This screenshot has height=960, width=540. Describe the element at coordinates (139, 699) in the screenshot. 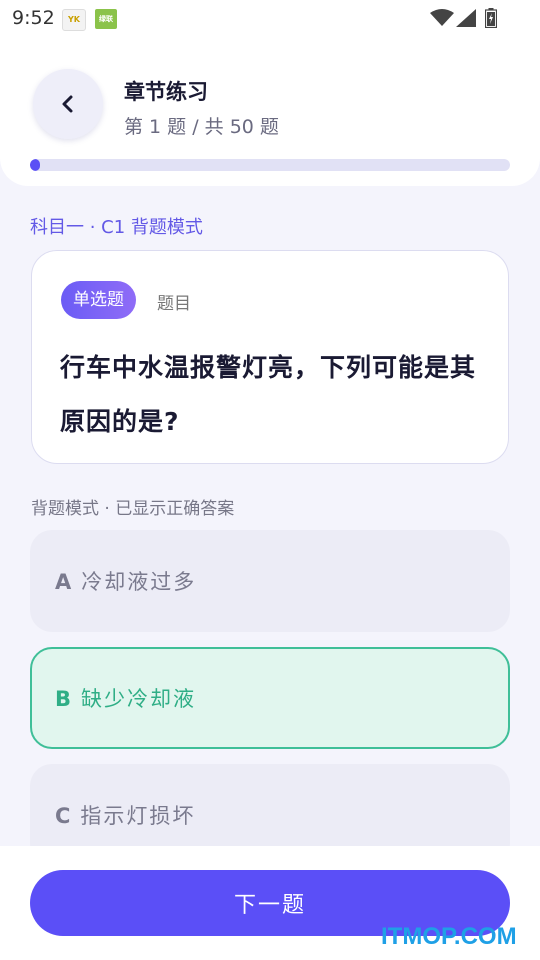

I see `option-label: 缺少冷却液` at that location.